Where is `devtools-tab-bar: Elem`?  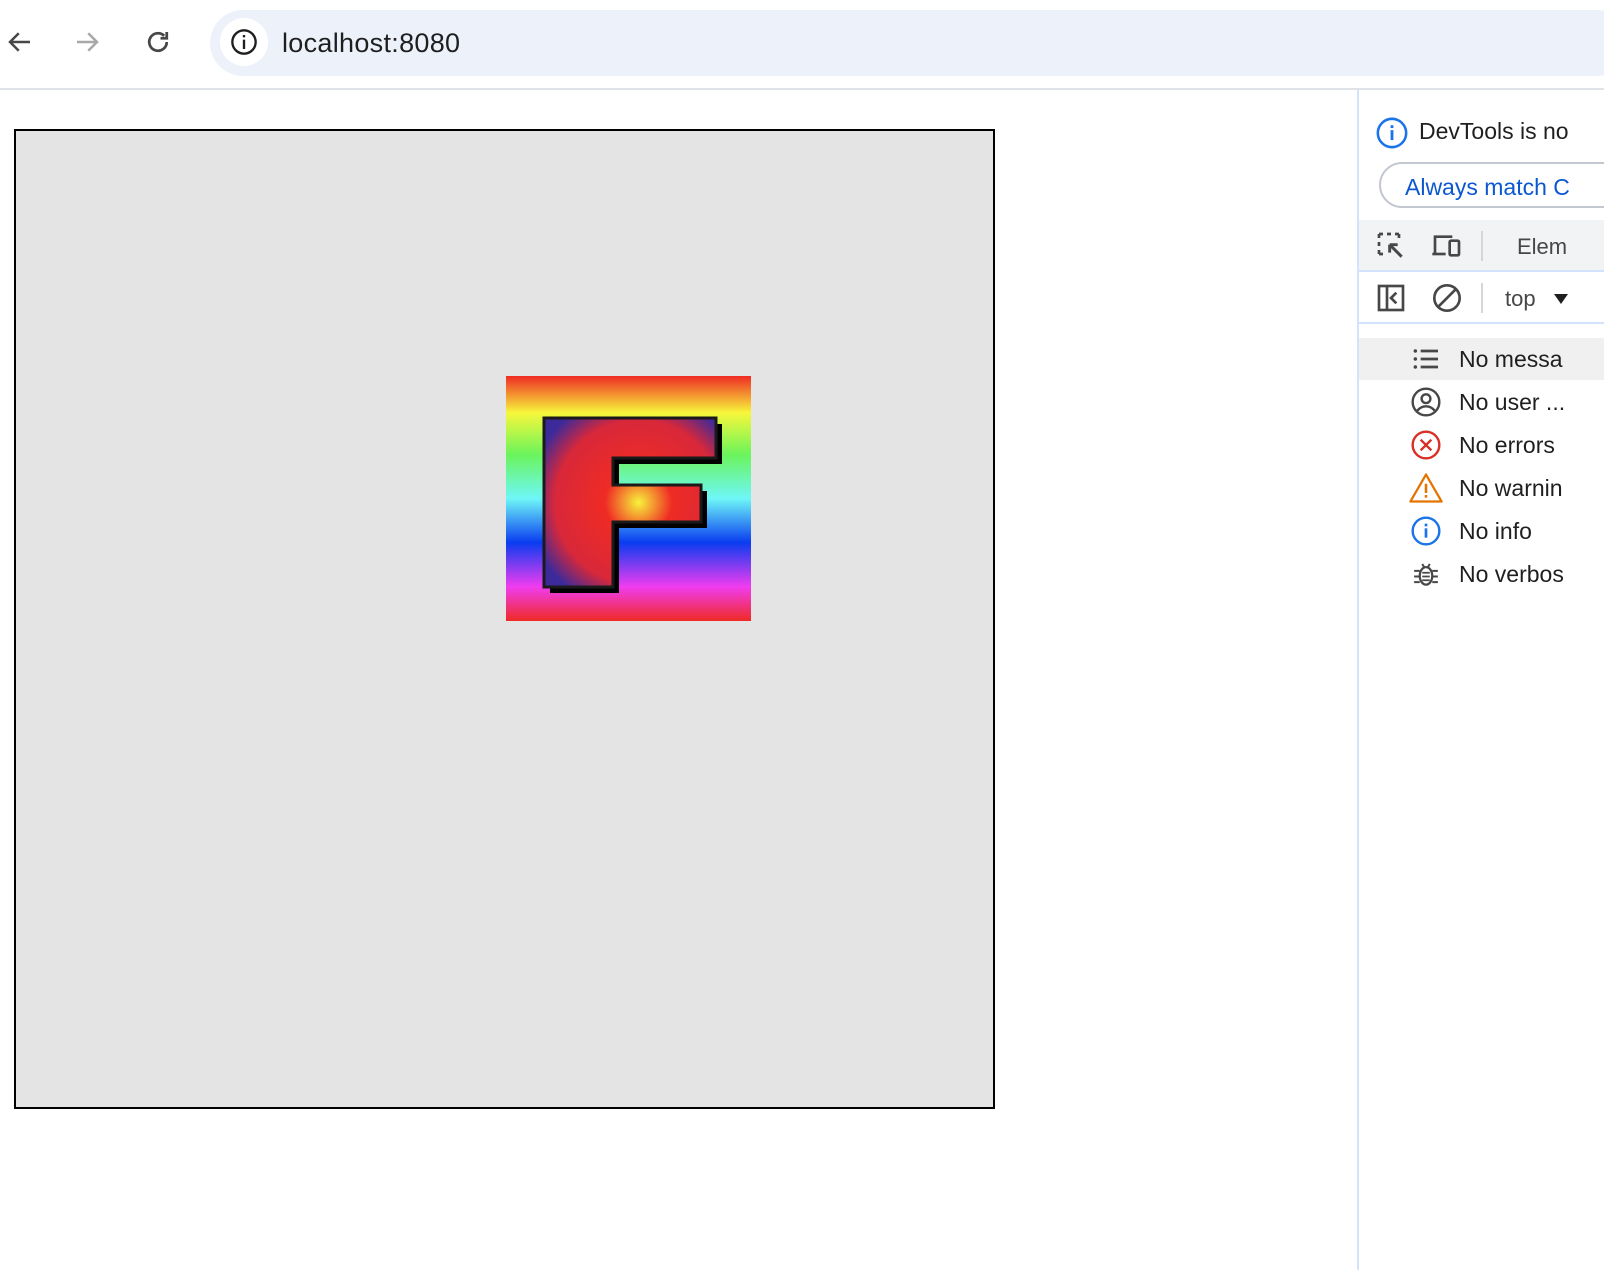 devtools-tab-bar: Elem is located at coordinates (1481, 246).